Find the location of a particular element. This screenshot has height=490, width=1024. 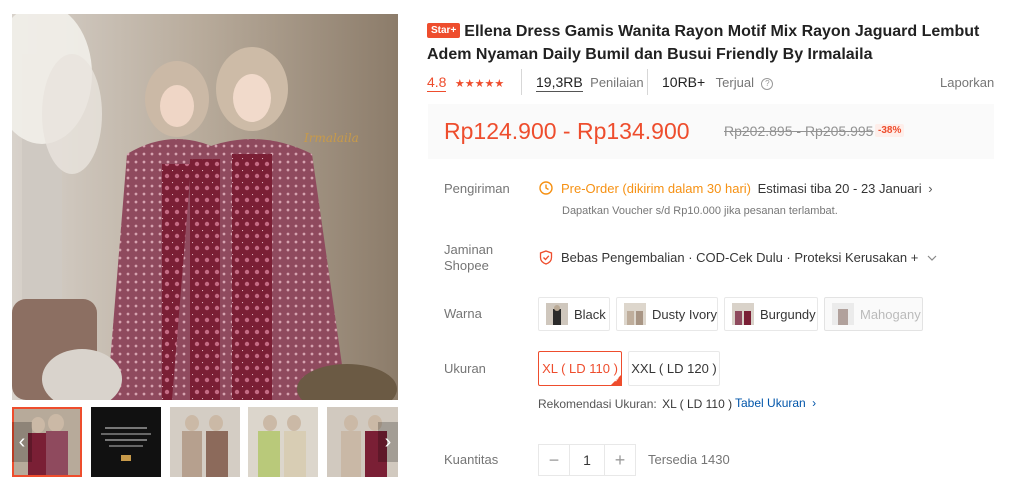

quantity-increase-button: + is located at coordinates (620, 460).